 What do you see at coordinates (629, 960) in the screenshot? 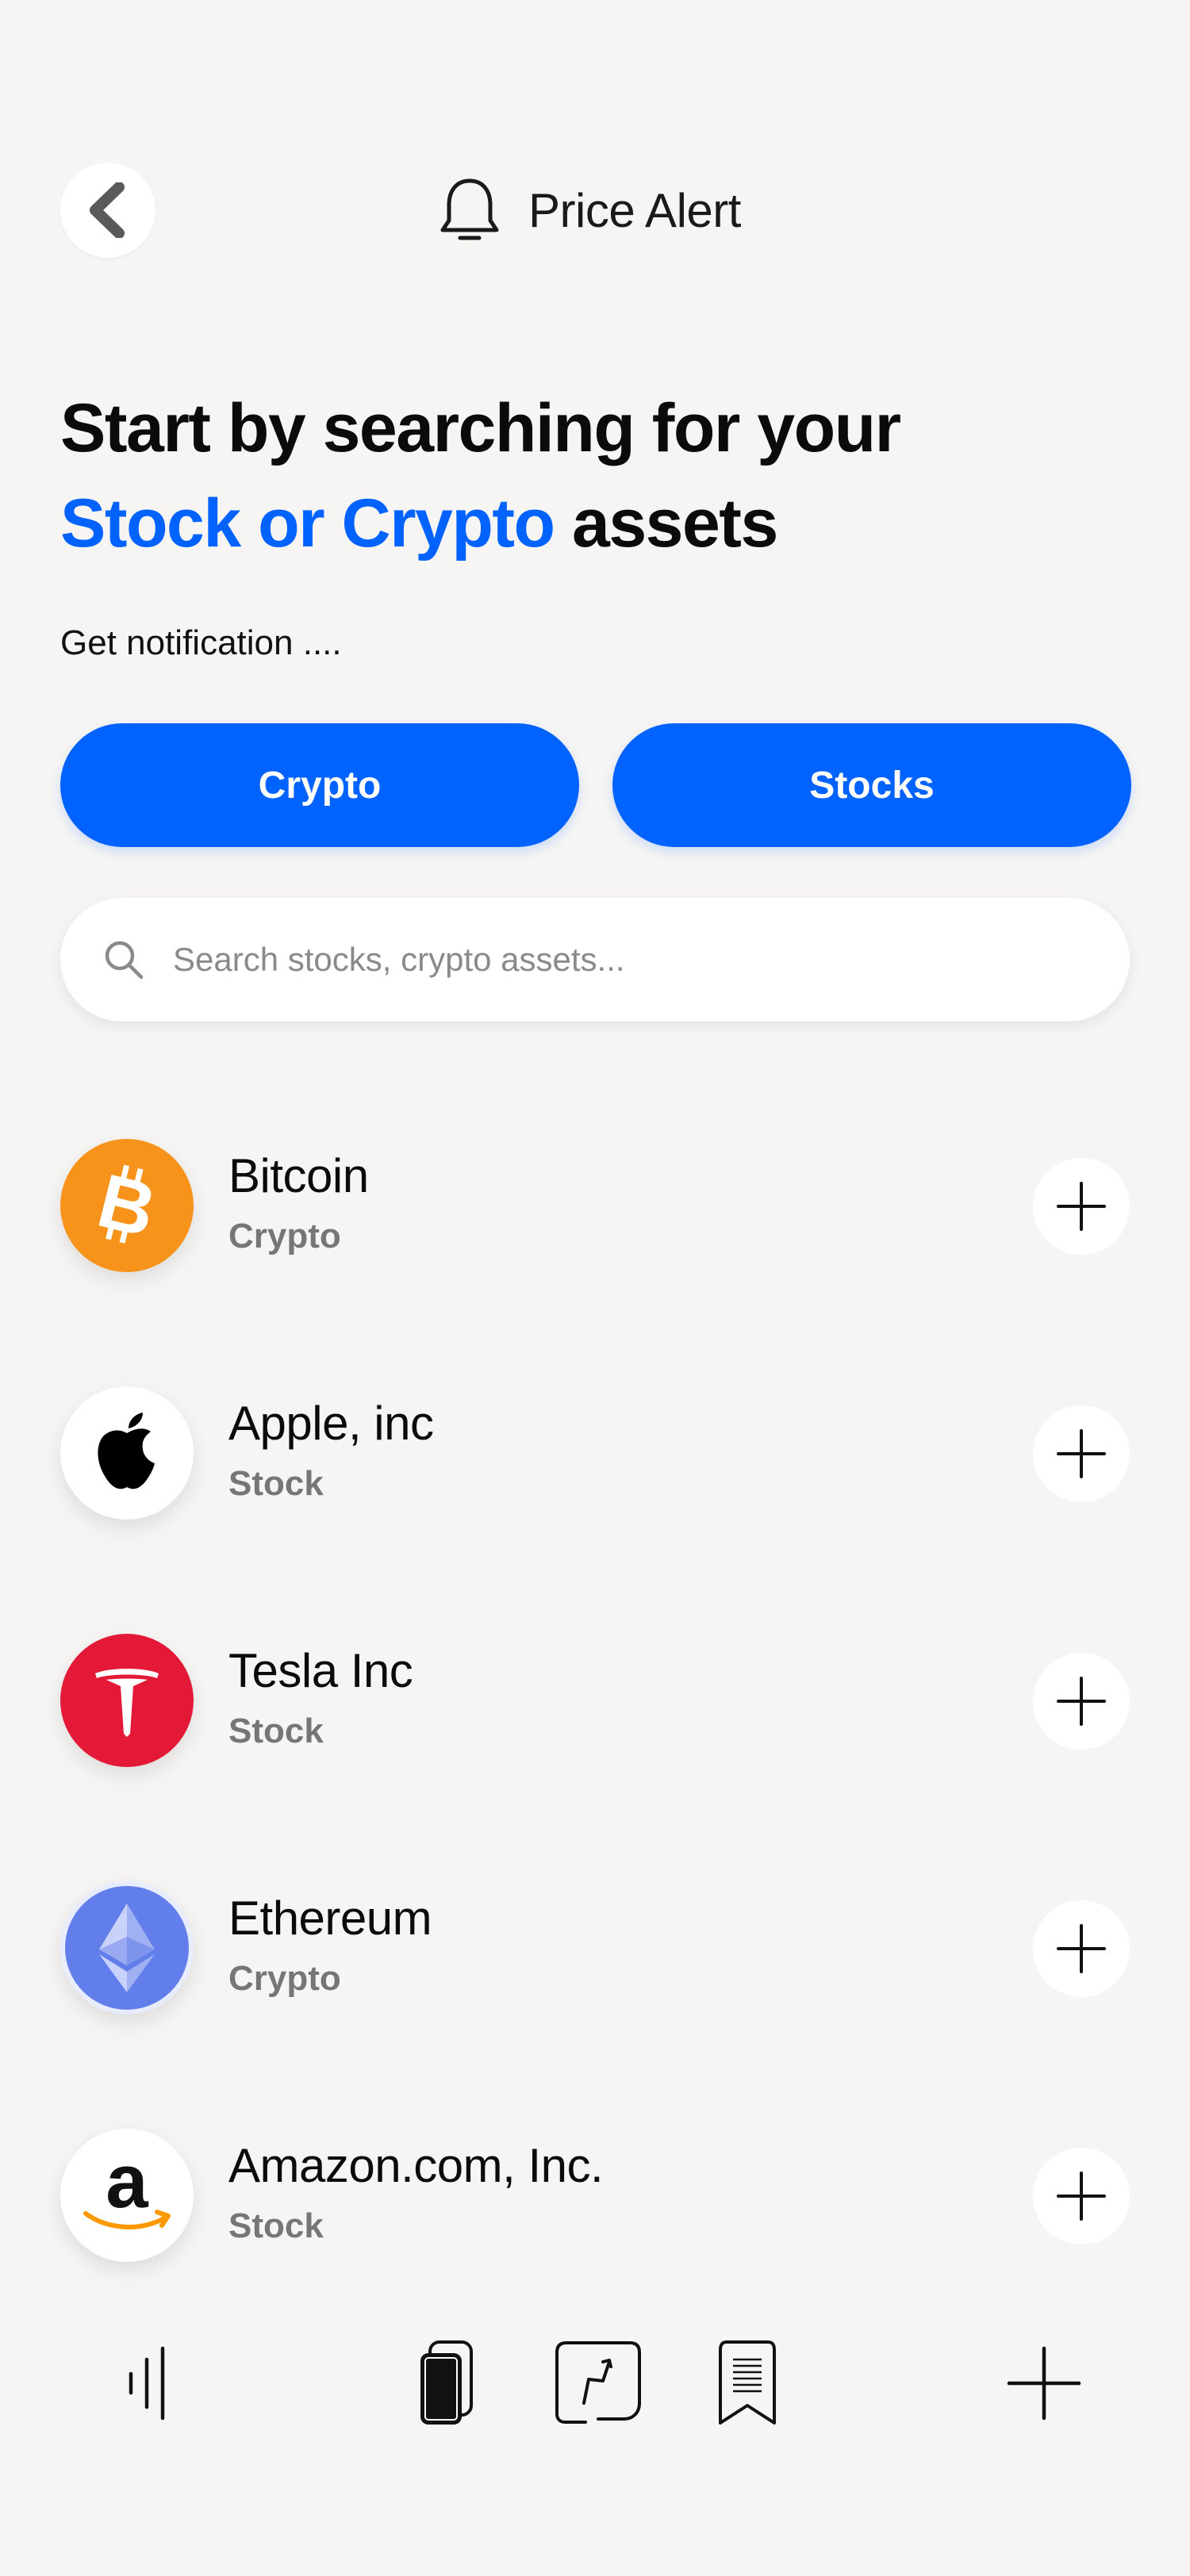
I see `search-input` at bounding box center [629, 960].